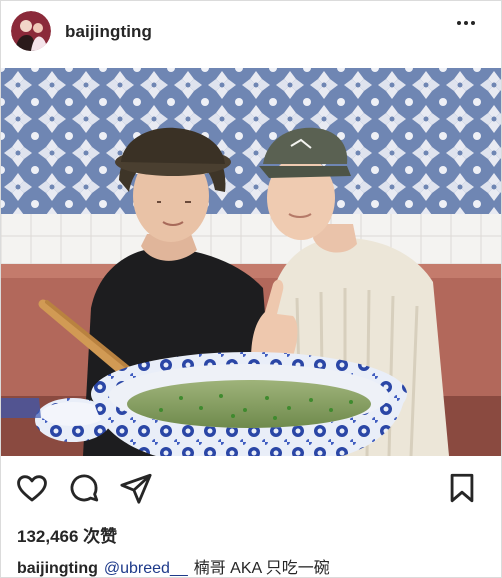 The image size is (502, 578). Describe the element at coordinates (57, 568) in the screenshot. I see `caption-username: baijingting` at that location.